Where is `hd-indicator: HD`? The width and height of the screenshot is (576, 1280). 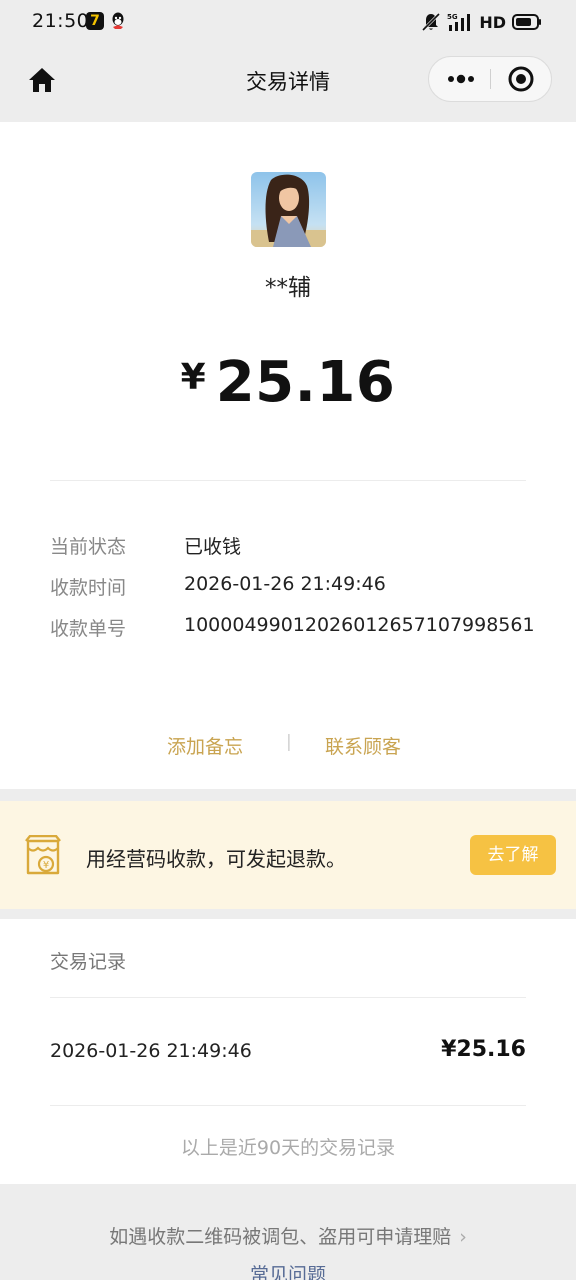 hd-indicator: HD is located at coordinates (492, 22).